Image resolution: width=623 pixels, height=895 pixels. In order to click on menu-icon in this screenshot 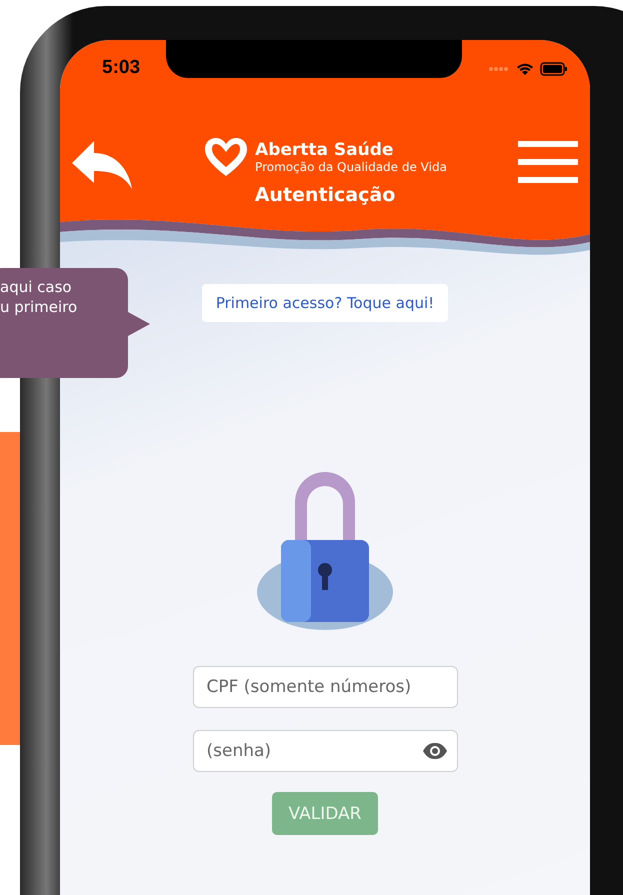, I will do `click(548, 162)`.